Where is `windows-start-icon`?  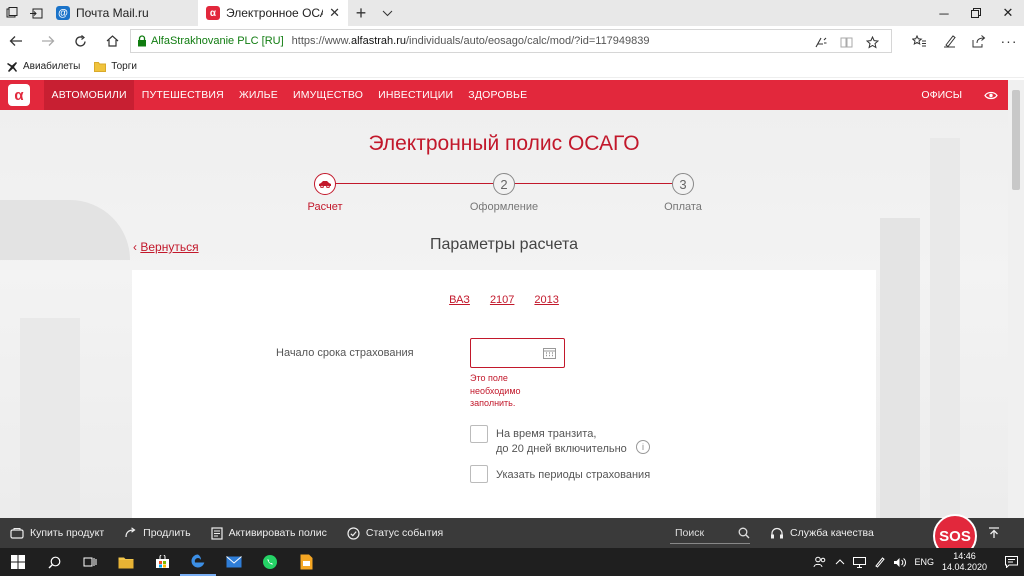
windows-start-icon is located at coordinates (18, 562).